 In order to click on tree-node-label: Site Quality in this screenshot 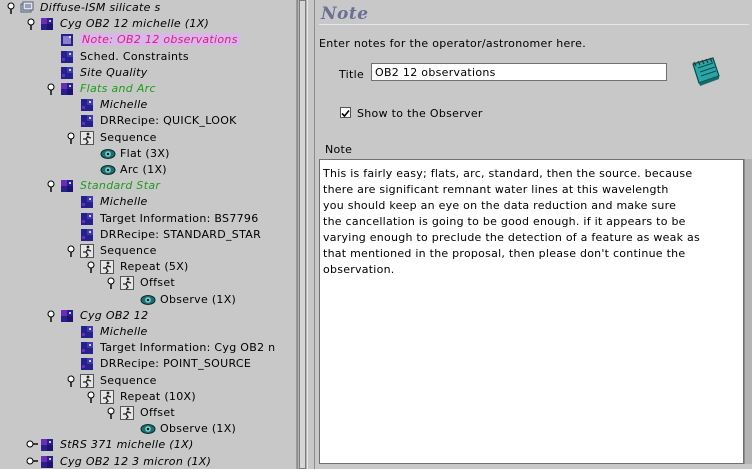, I will do `click(114, 72)`.